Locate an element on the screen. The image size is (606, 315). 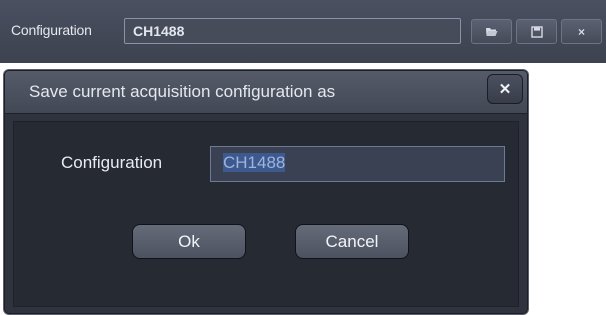
save-button is located at coordinates (536, 31).